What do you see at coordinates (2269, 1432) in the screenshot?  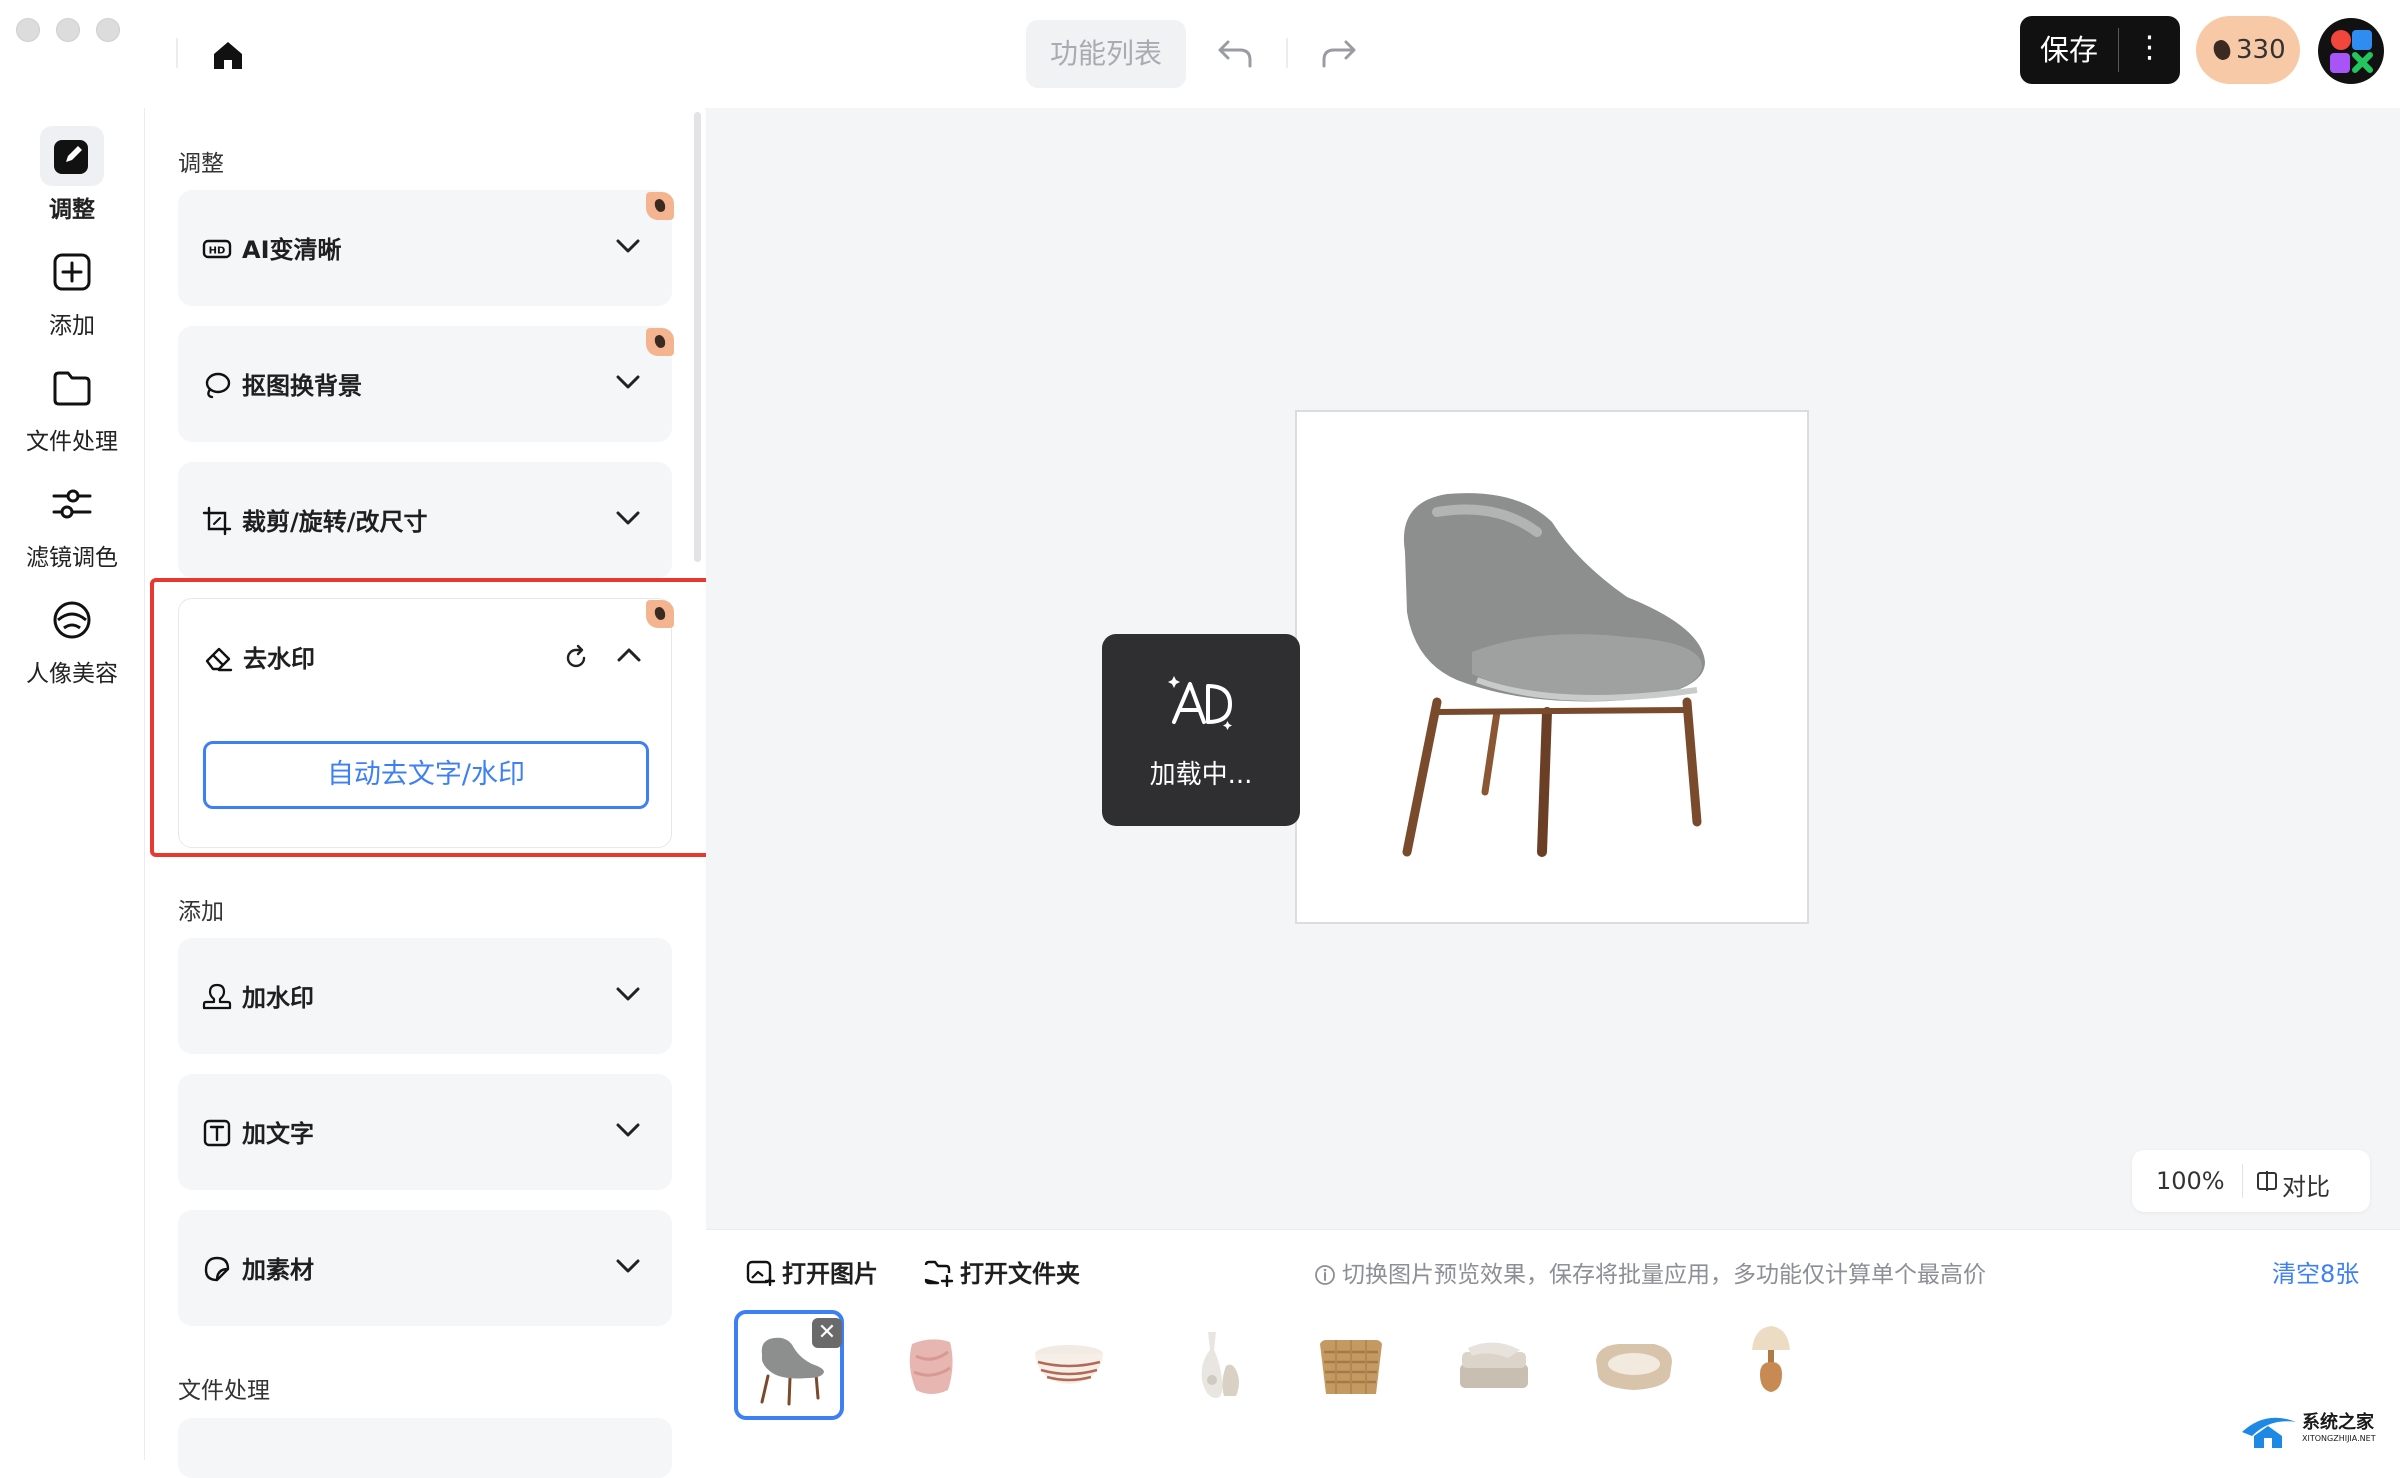 I see `house-logo-icon` at bounding box center [2269, 1432].